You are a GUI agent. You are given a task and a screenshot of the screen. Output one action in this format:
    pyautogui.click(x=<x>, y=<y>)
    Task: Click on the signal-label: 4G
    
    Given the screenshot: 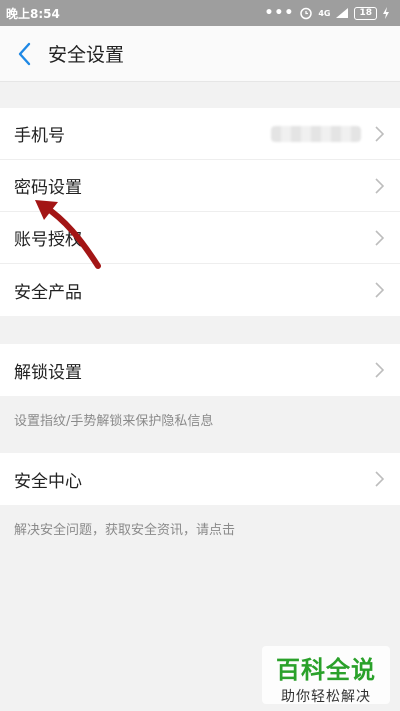 What is the action you would take?
    pyautogui.click(x=324, y=13)
    